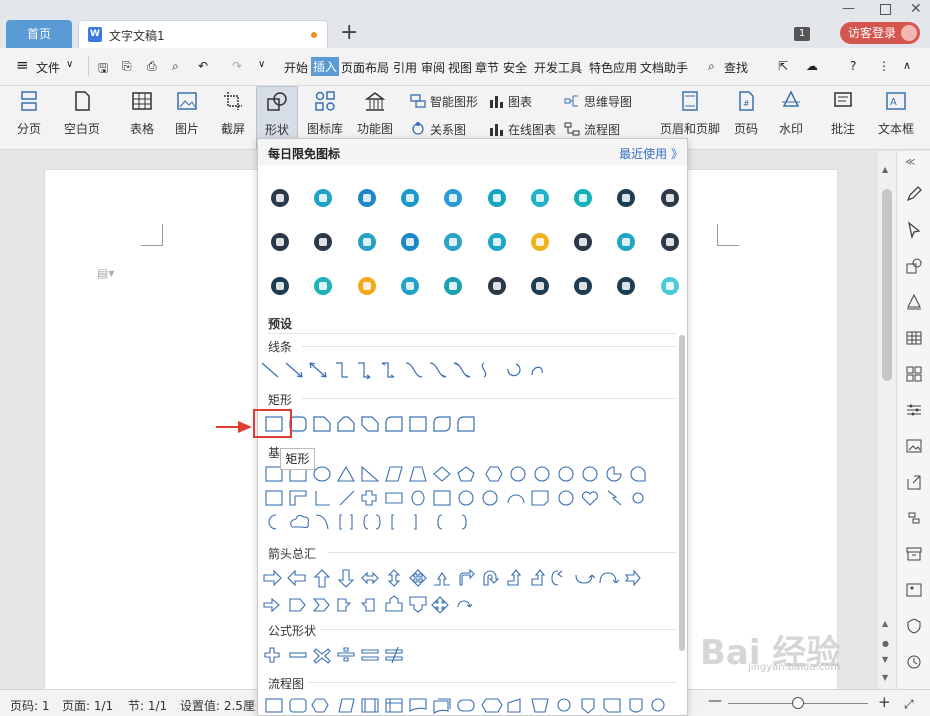 This screenshot has width=930, height=716. Describe the element at coordinates (514, 577) in the screenshot. I see `left-up-arrow-shape` at that location.